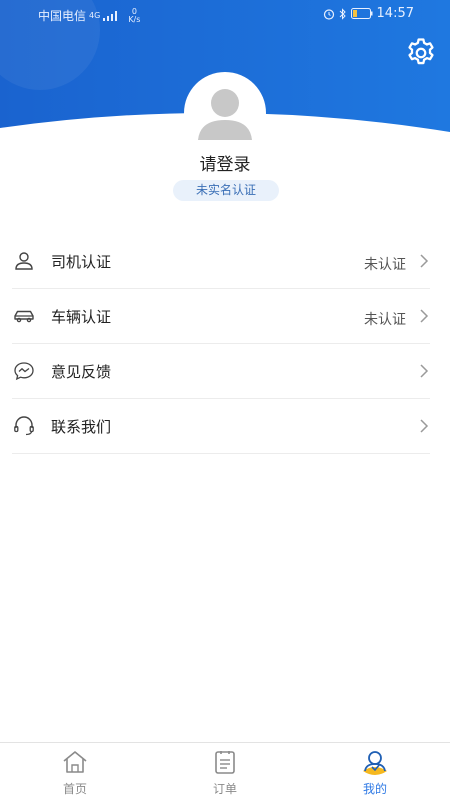  Describe the element at coordinates (24, 316) in the screenshot. I see `car-icon` at that location.